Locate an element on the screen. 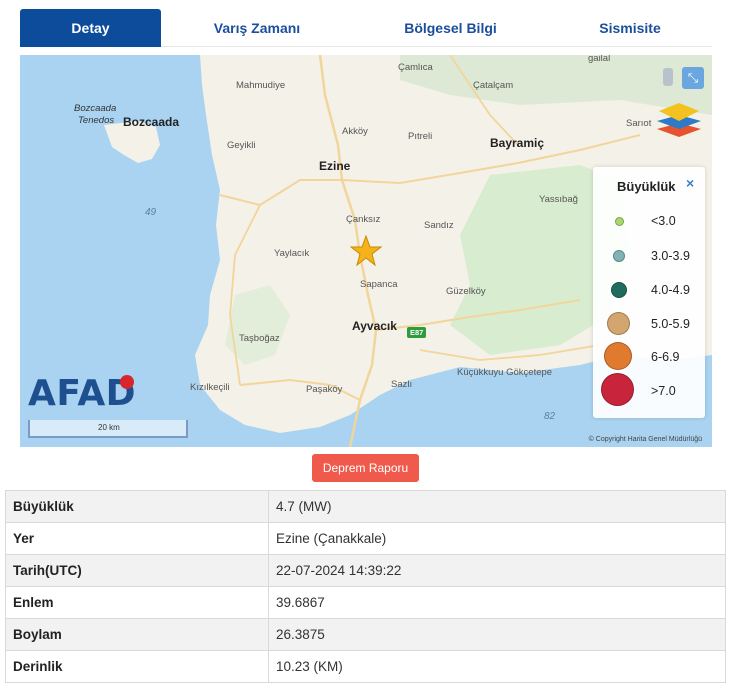 This screenshot has height=694, width=730. legend-row: >7.0 is located at coordinates (649, 389).